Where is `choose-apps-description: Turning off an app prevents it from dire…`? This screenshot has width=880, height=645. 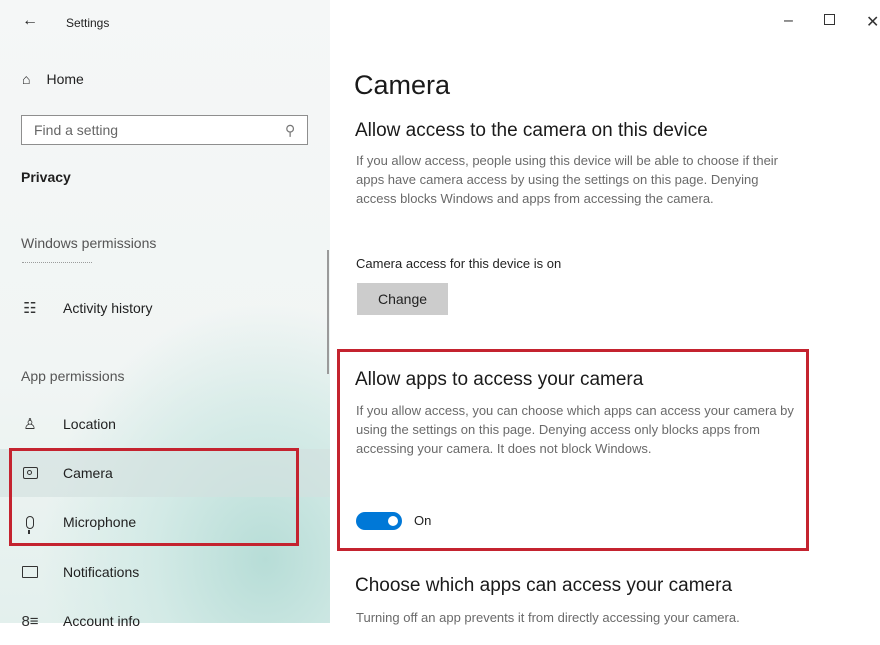 choose-apps-description: Turning off an app prevents it from dire… is located at coordinates (548, 617).